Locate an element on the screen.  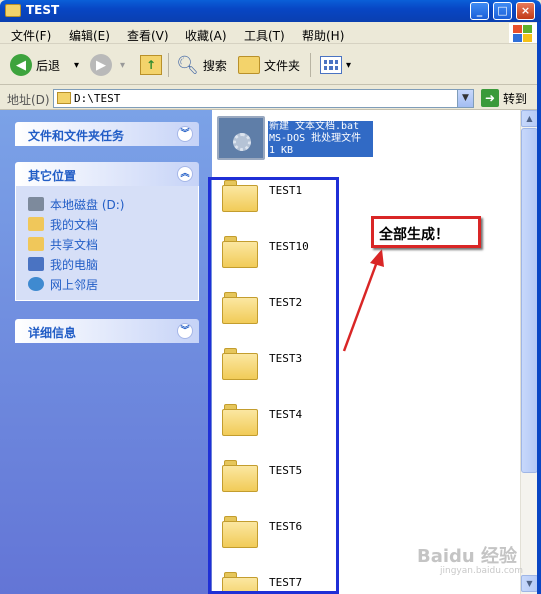
forward-button: ▶ ▾ is located at coordinates (107, 65).